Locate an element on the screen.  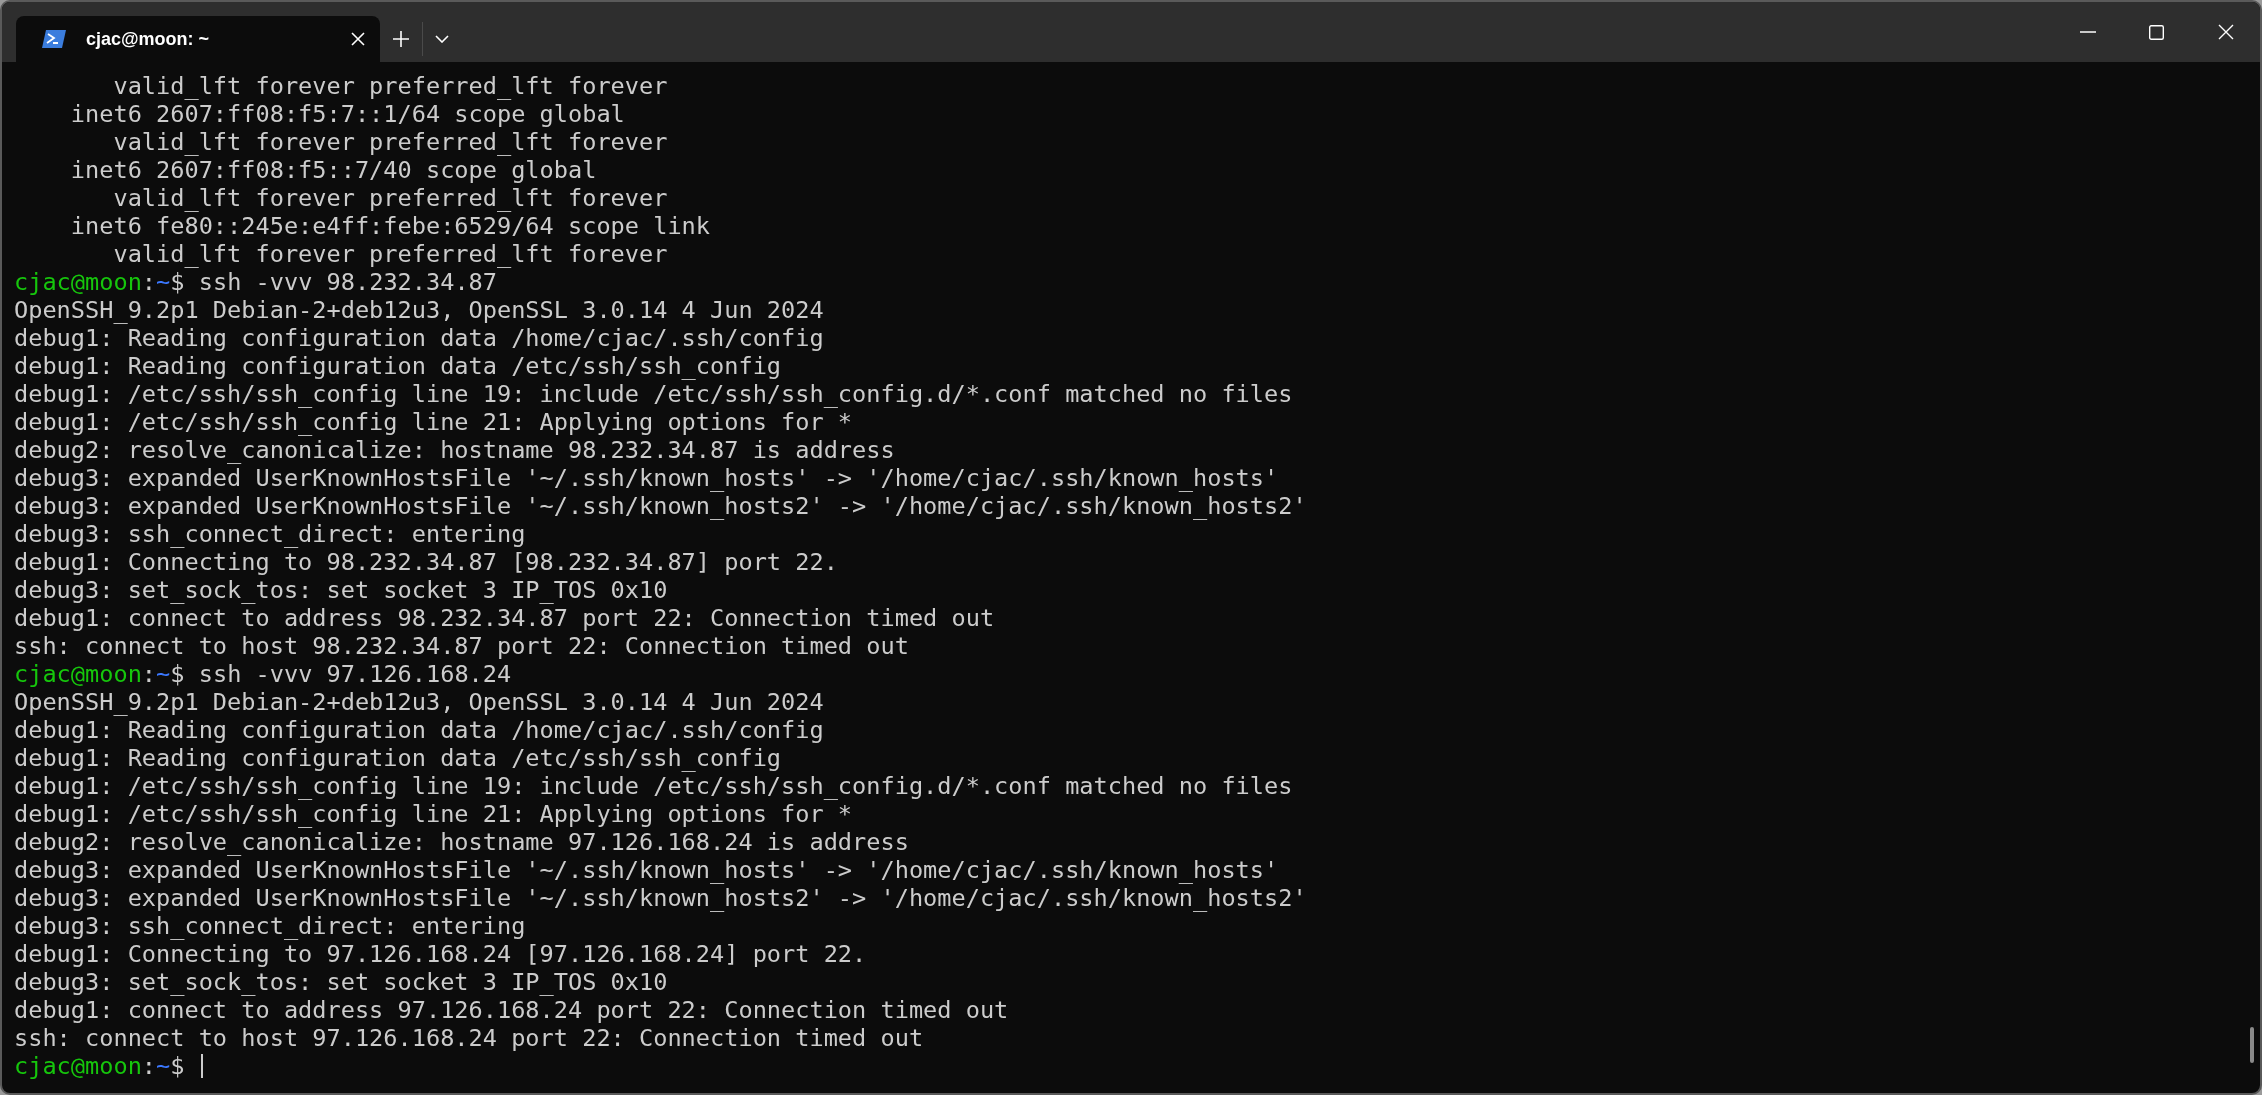
minimize-icon is located at coordinates (2087, 32).